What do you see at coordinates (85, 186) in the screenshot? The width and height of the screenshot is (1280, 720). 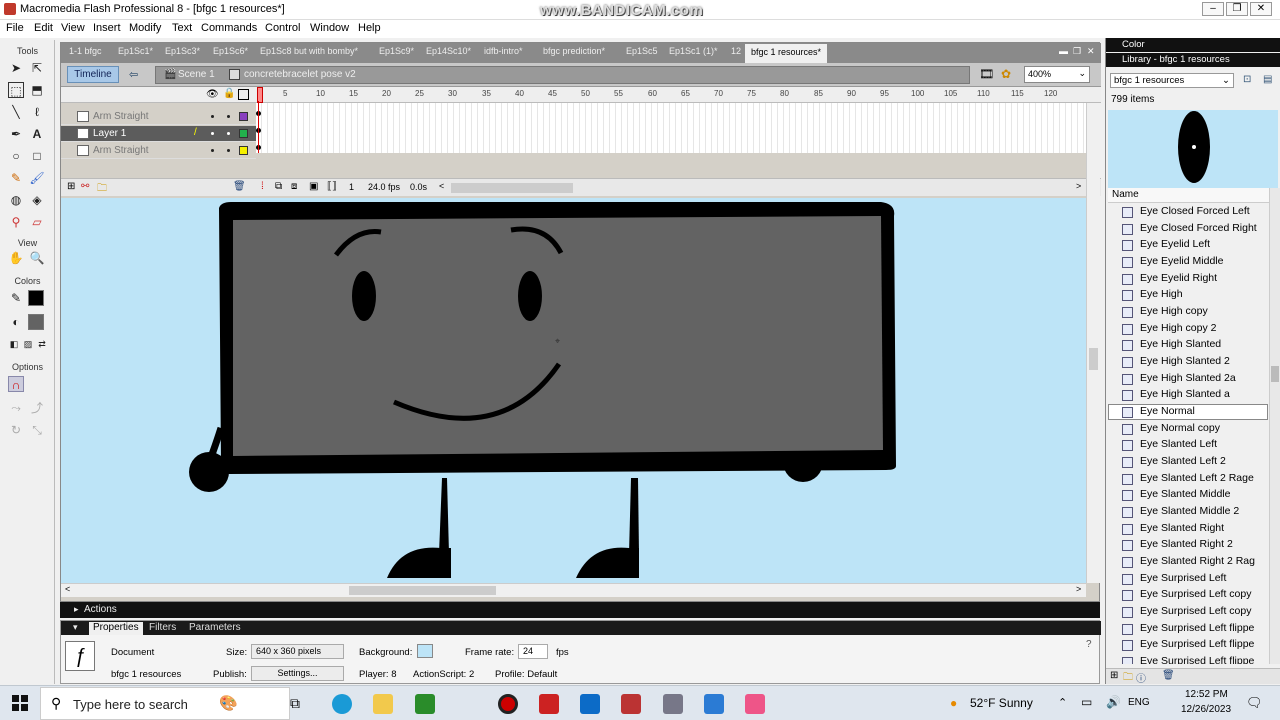 I see `motion-guide-icon: ⚯` at bounding box center [85, 186].